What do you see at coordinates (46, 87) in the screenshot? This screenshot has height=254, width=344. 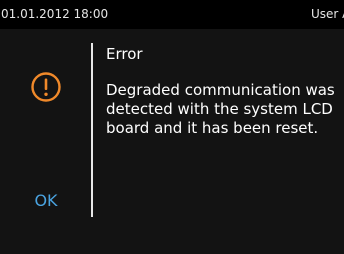 I see `exclamation-circle-icon` at bounding box center [46, 87].